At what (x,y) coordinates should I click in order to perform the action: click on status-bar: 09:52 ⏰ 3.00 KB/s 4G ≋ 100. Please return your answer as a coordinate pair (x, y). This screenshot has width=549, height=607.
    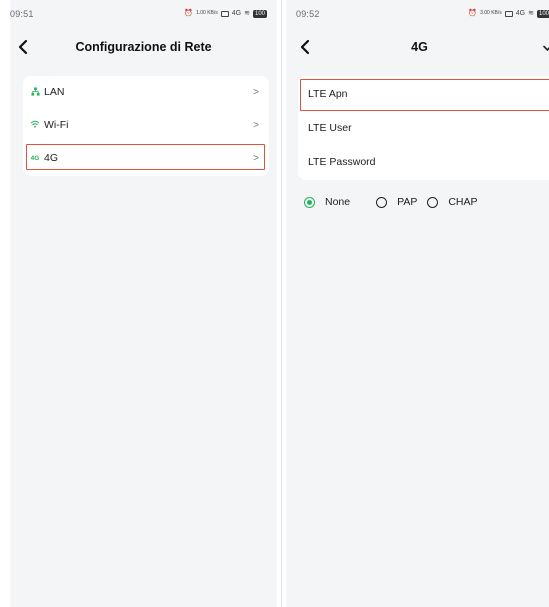
    Looking at the image, I should click on (417, 13).